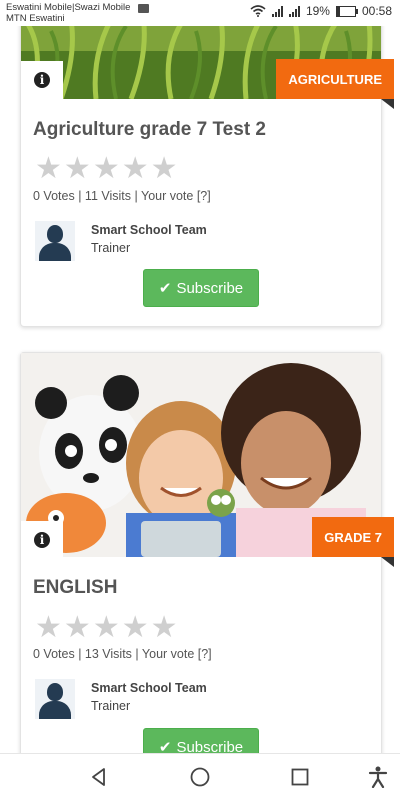 The width and height of the screenshot is (400, 800). I want to click on subscribe-label: Subscribe, so click(210, 288).